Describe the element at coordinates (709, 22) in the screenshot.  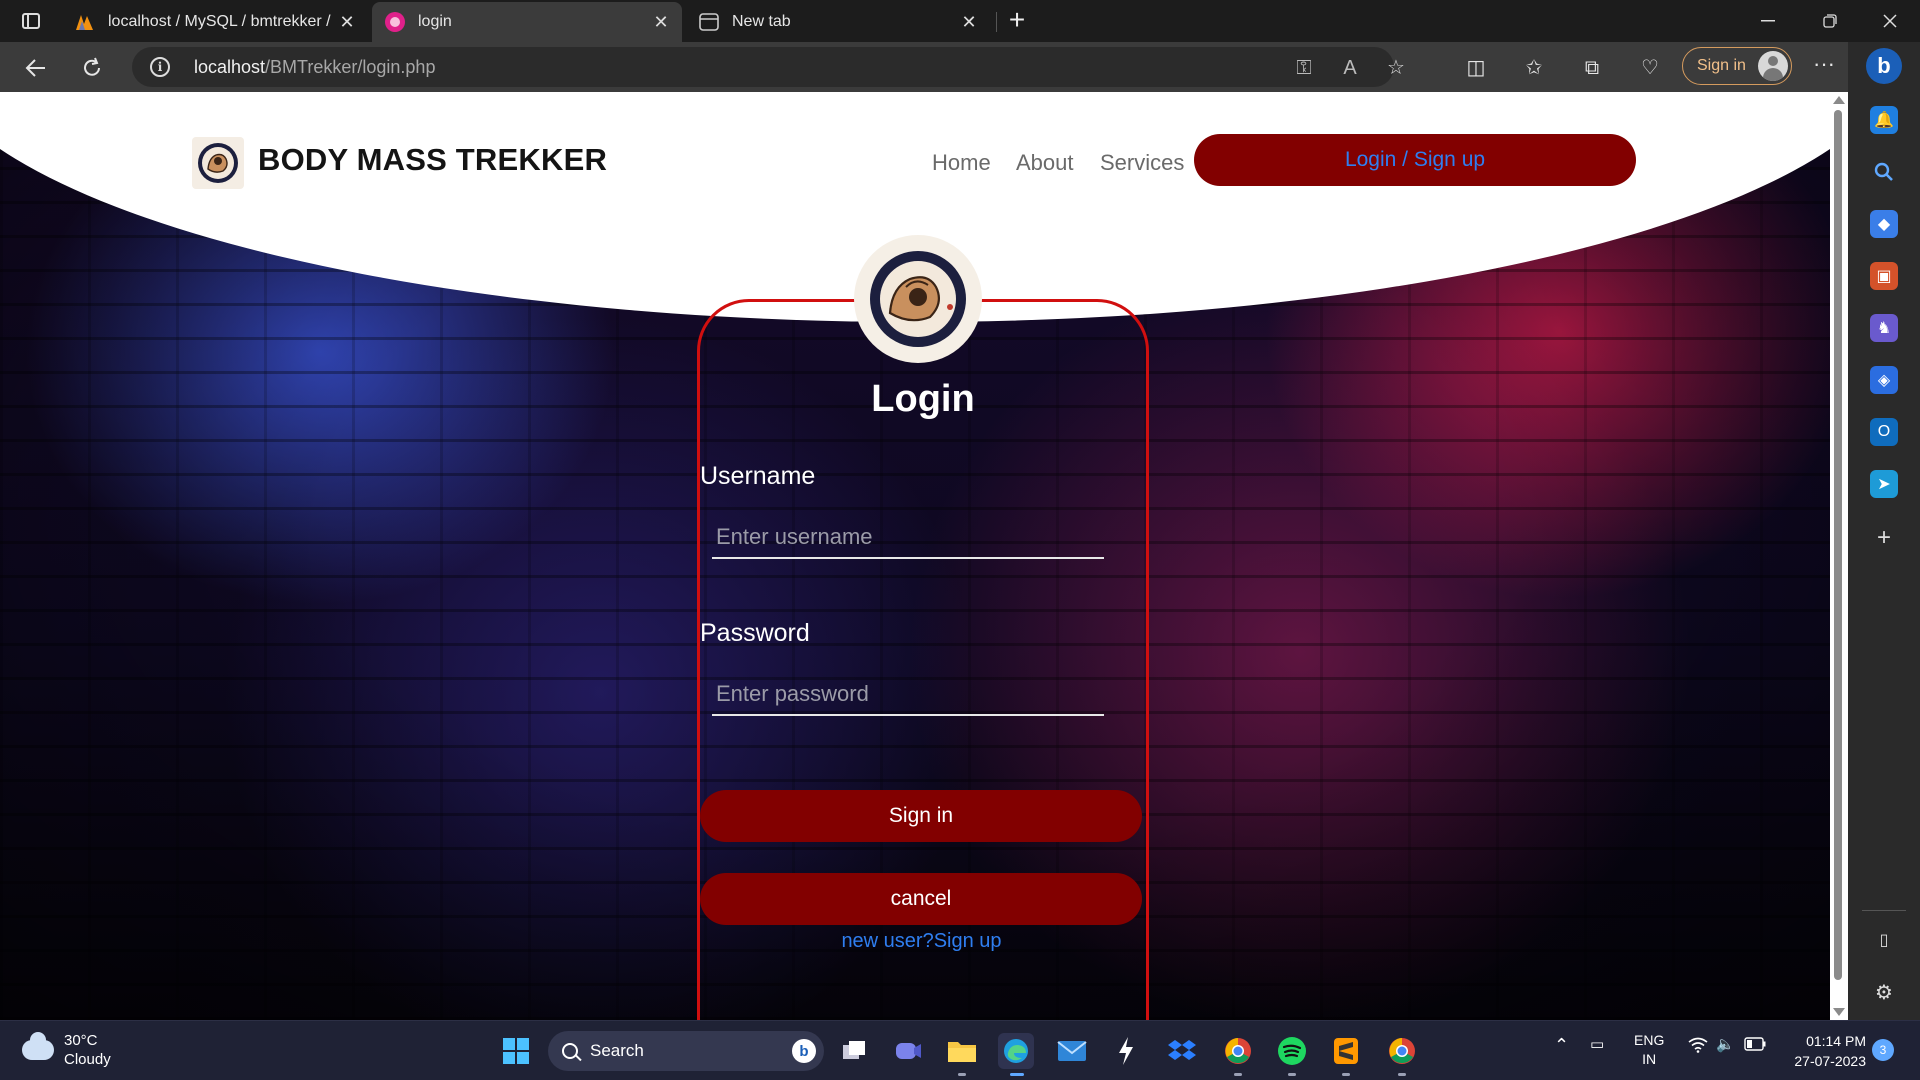
I see `new-tab-page-icon` at that location.